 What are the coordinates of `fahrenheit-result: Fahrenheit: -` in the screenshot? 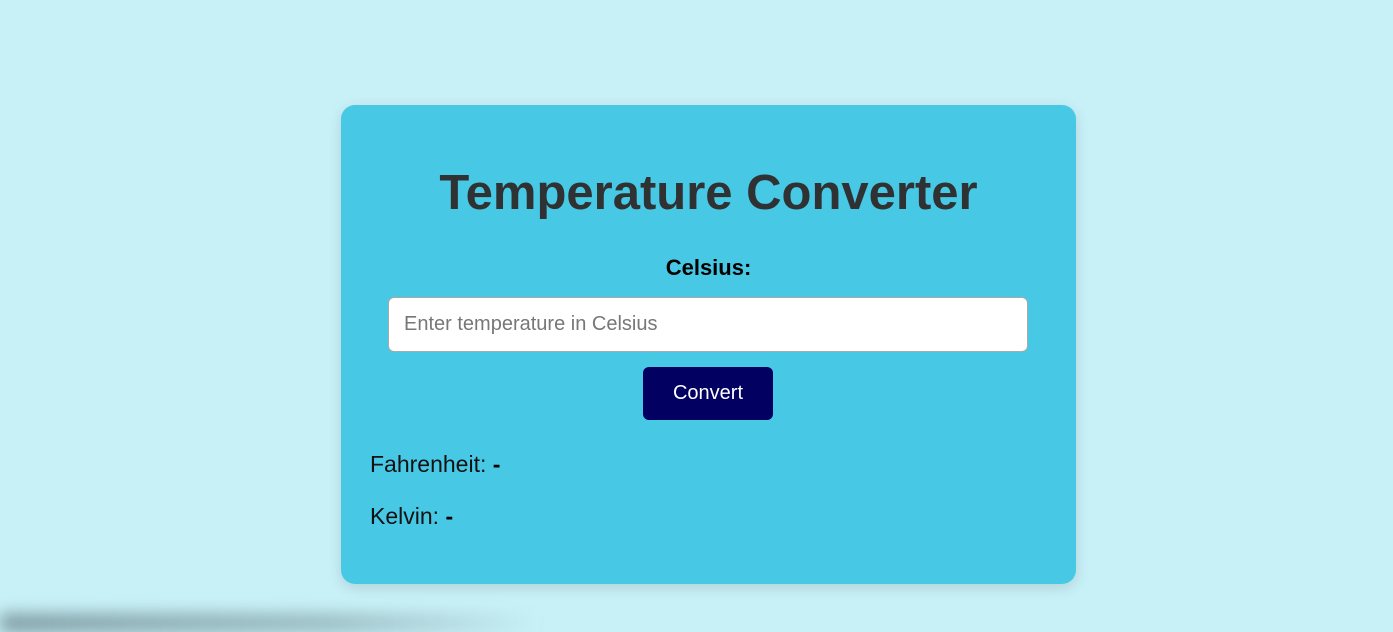 It's located at (435, 464).